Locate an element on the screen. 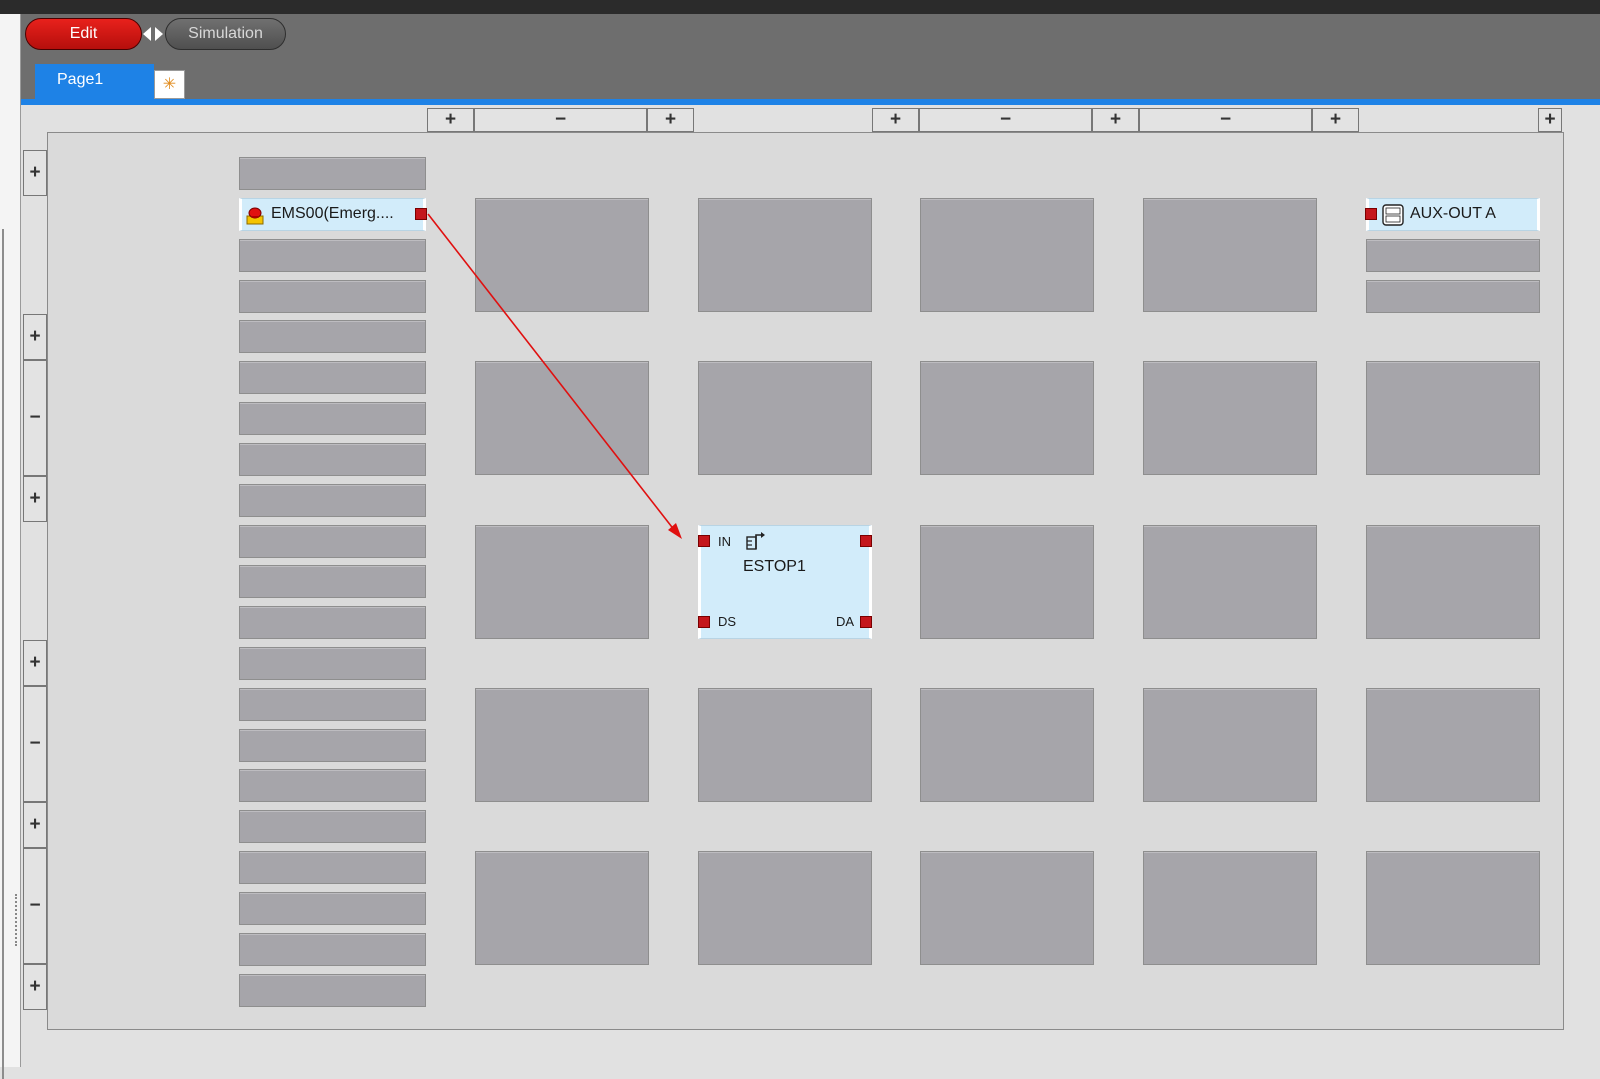  window-title-bar is located at coordinates (800, 7).